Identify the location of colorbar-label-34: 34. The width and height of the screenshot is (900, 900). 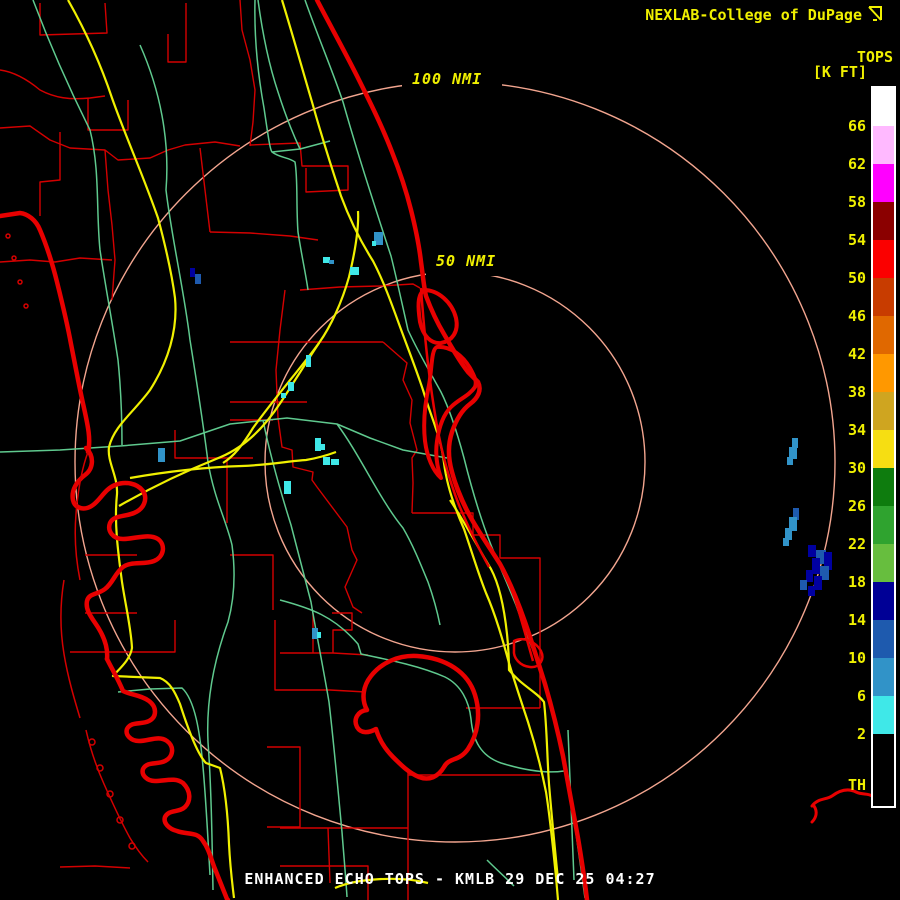
(856, 430).